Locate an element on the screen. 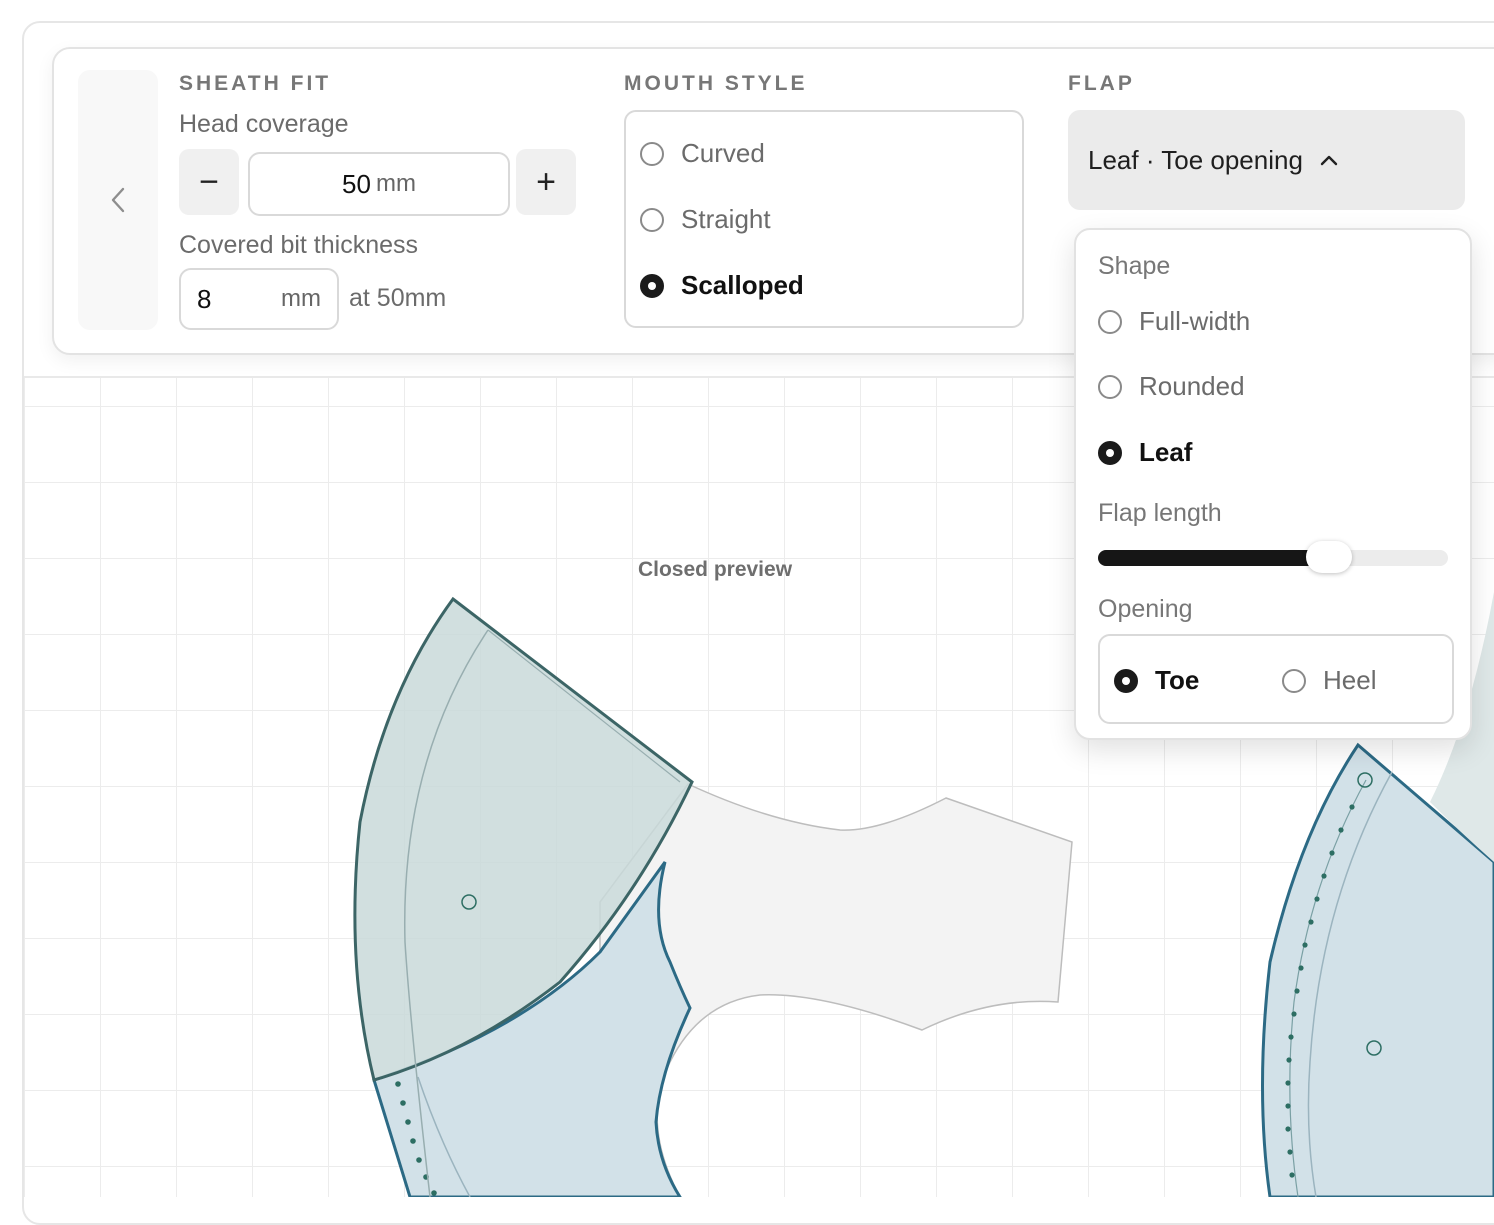 The width and height of the screenshot is (1494, 1225). plus-icon: + is located at coordinates (546, 182).